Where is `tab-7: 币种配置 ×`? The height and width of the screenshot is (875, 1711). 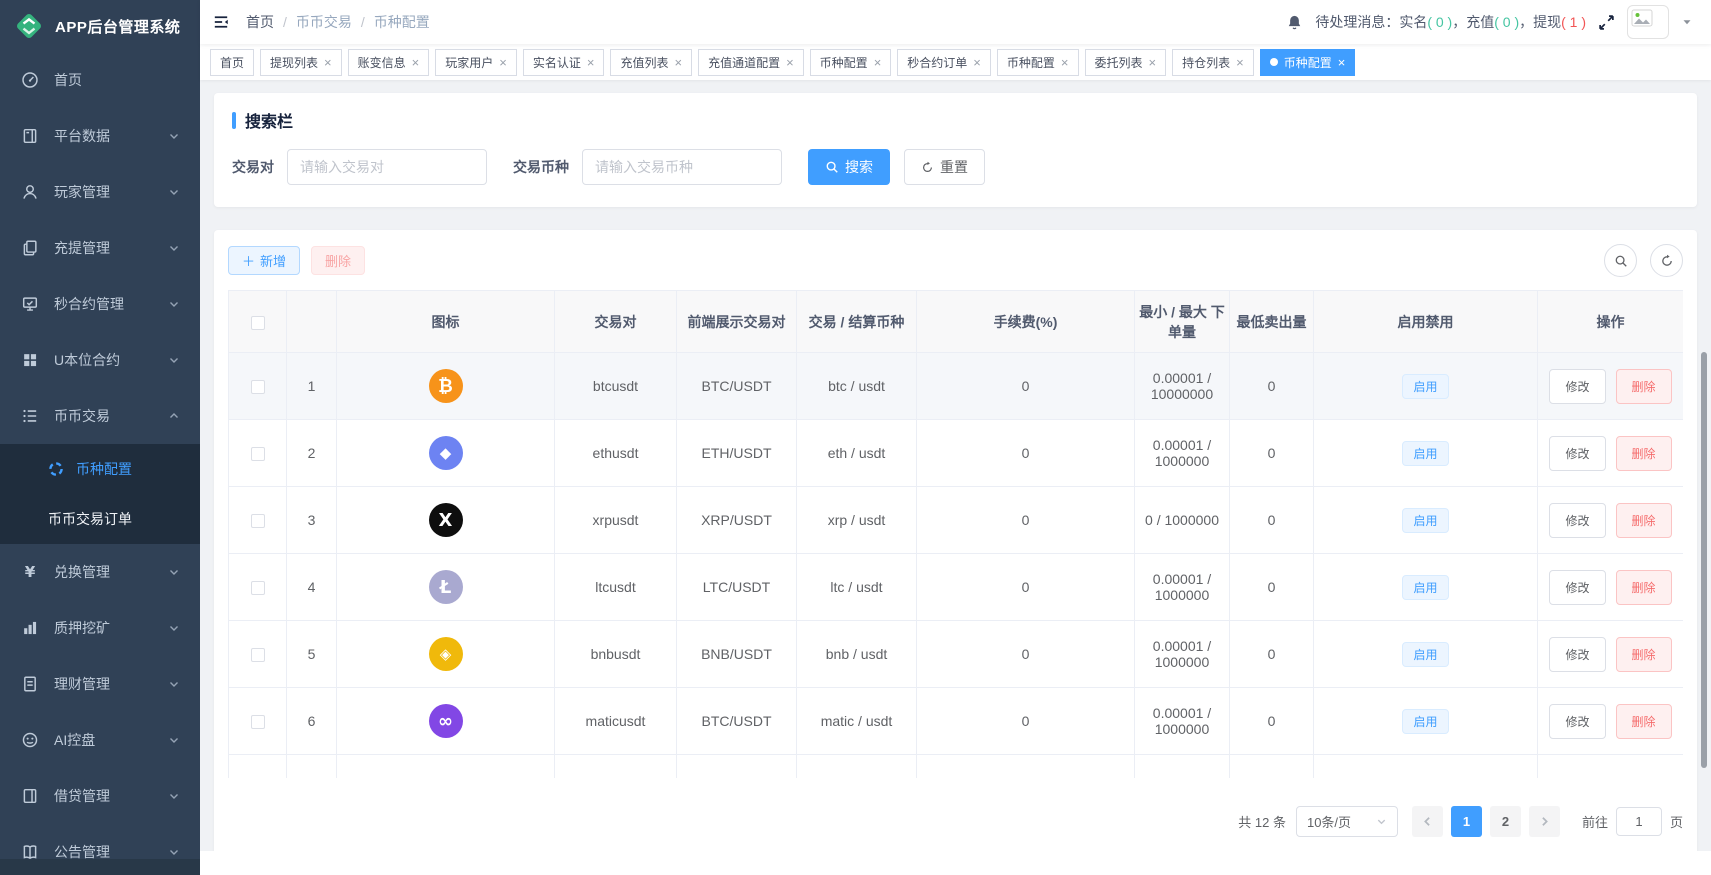
tab-7: 币种配置 × is located at coordinates (850, 62).